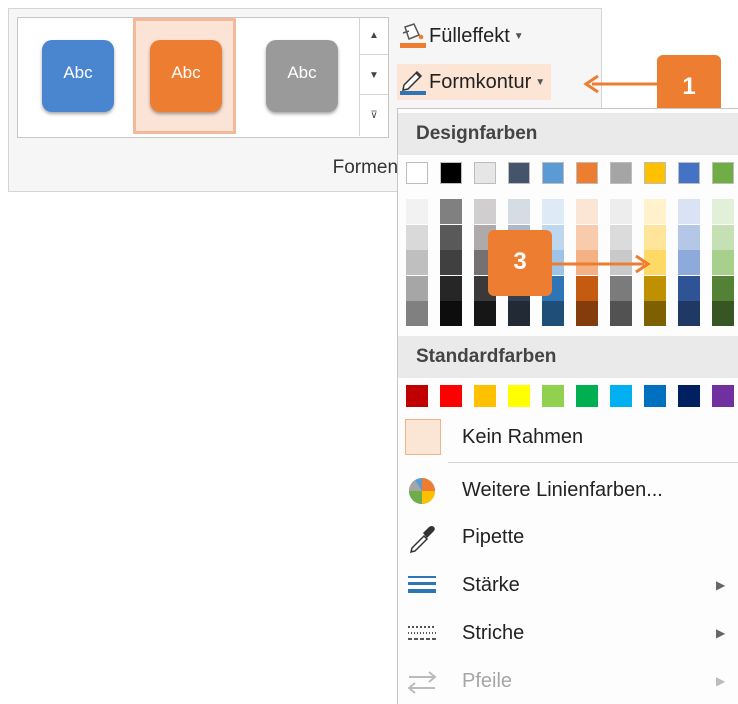 Image resolution: width=738 pixels, height=704 pixels. What do you see at coordinates (469, 35) in the screenshot?
I see `fill-effect-label: Fülleffekt` at bounding box center [469, 35].